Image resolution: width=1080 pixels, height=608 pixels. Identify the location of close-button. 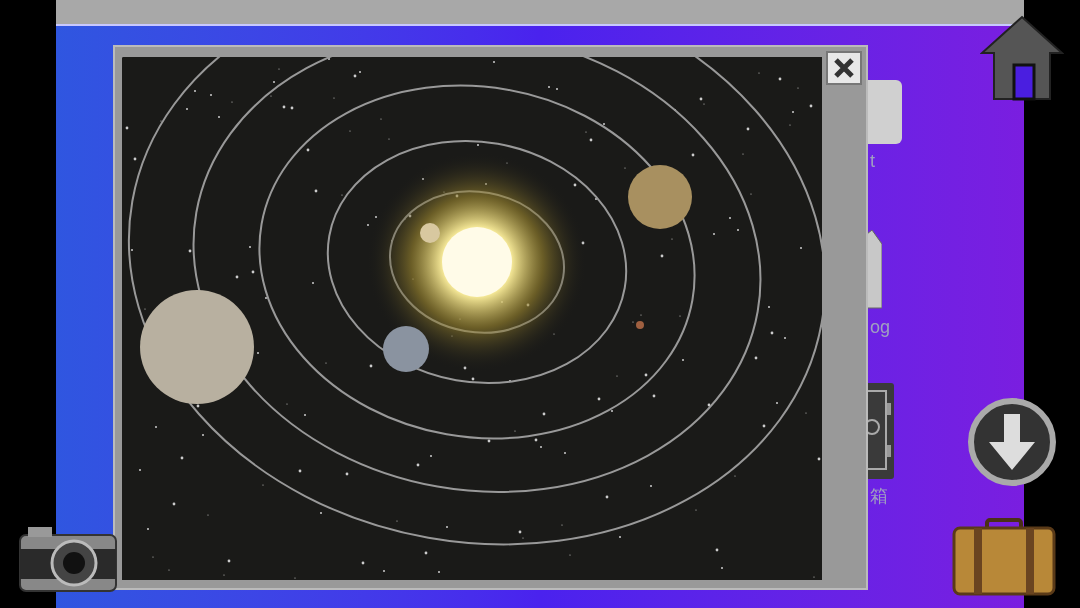
(844, 68).